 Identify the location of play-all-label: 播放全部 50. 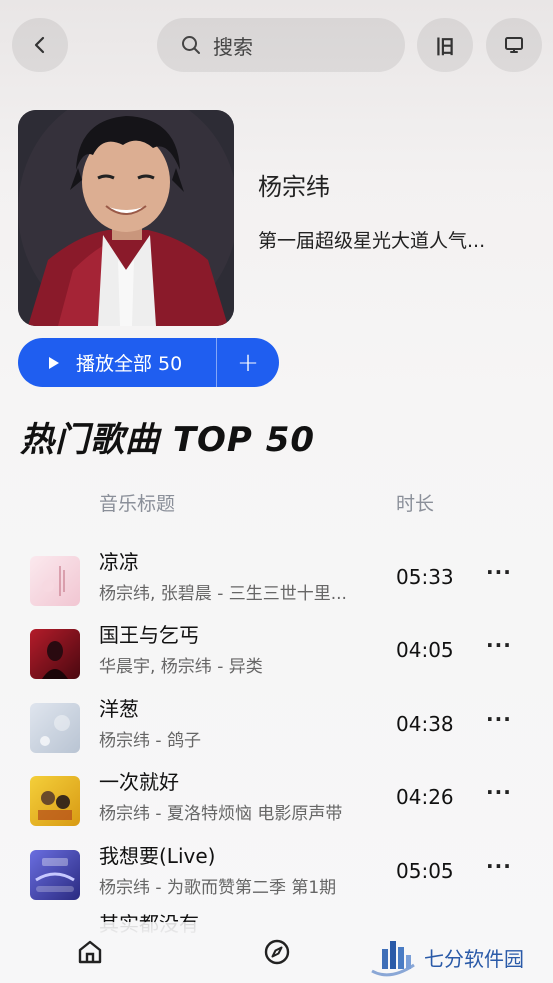
(129, 364).